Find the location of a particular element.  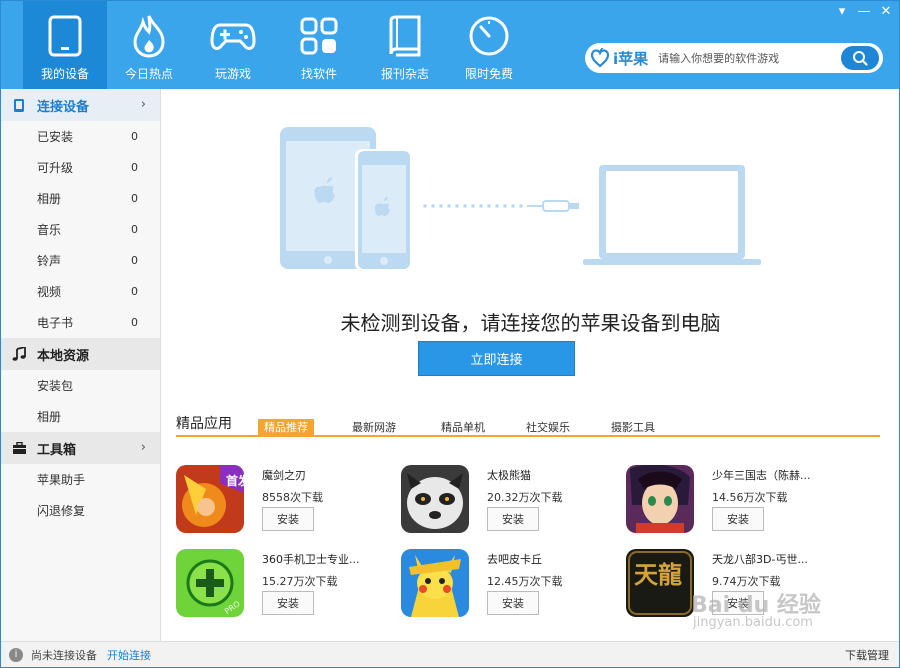

app-downloads: 12.45万次下载 is located at coordinates (525, 581).